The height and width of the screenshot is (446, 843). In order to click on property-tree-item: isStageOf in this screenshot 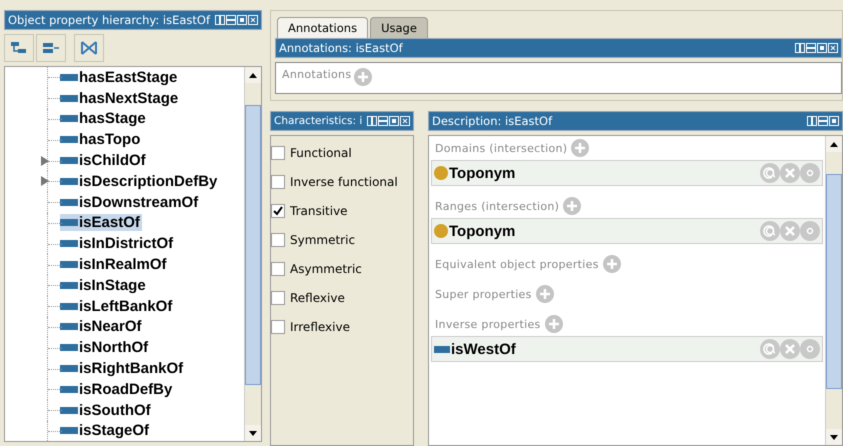, I will do `click(106, 431)`.